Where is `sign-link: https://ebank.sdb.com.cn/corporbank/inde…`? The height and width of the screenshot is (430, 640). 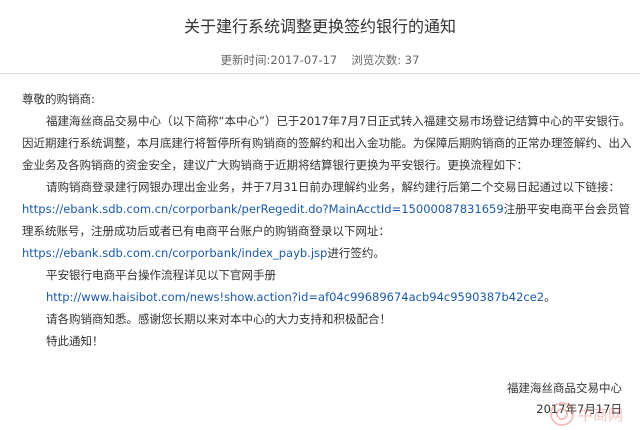
sign-link: https://ebank.sdb.com.cn/corporbank/inde… is located at coordinates (174, 253).